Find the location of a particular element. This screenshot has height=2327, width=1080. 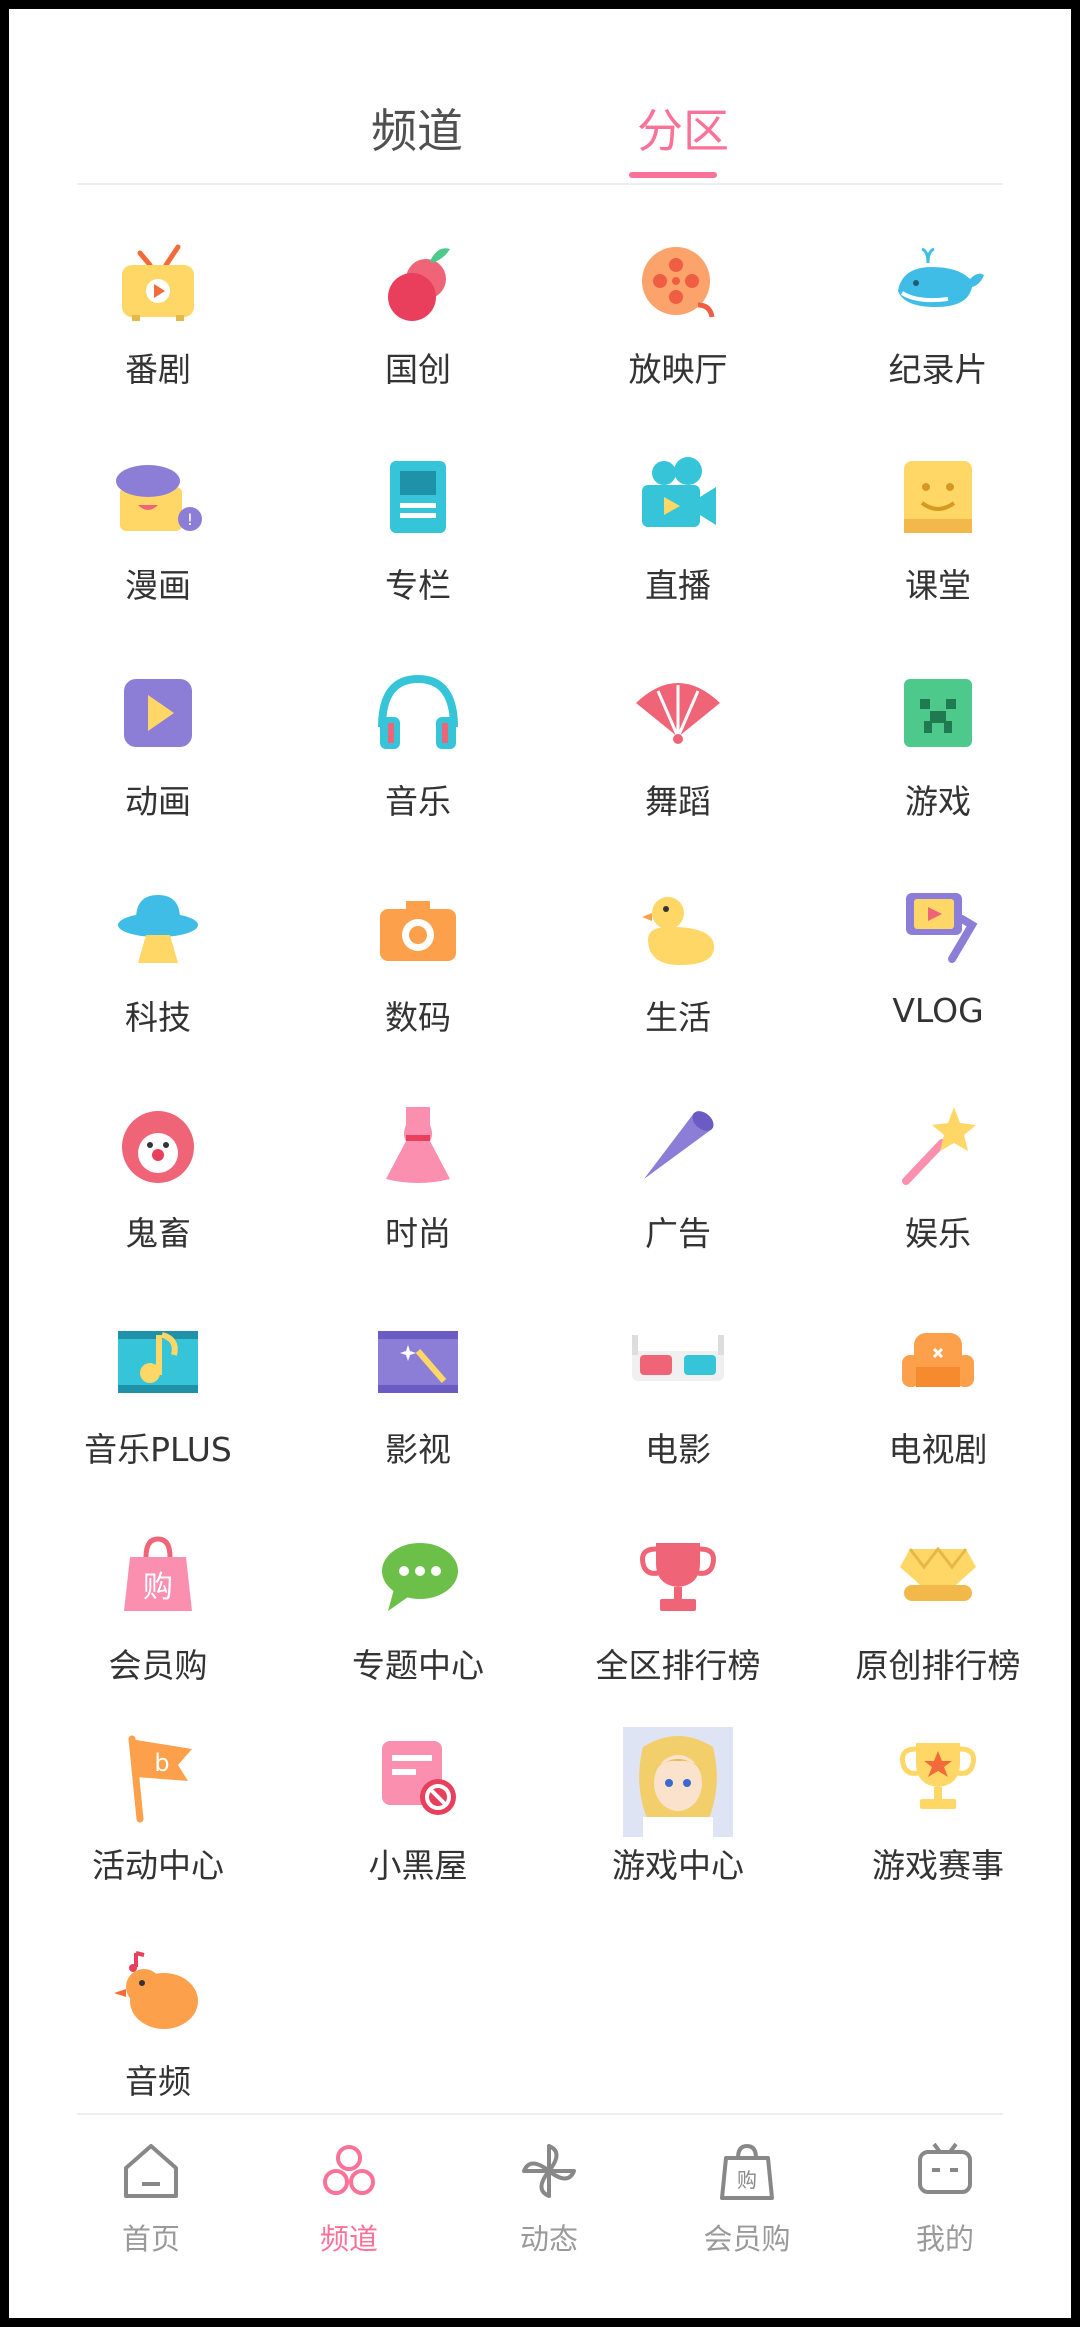

category-item-zhuanlan: 专栏 is located at coordinates (418, 532).